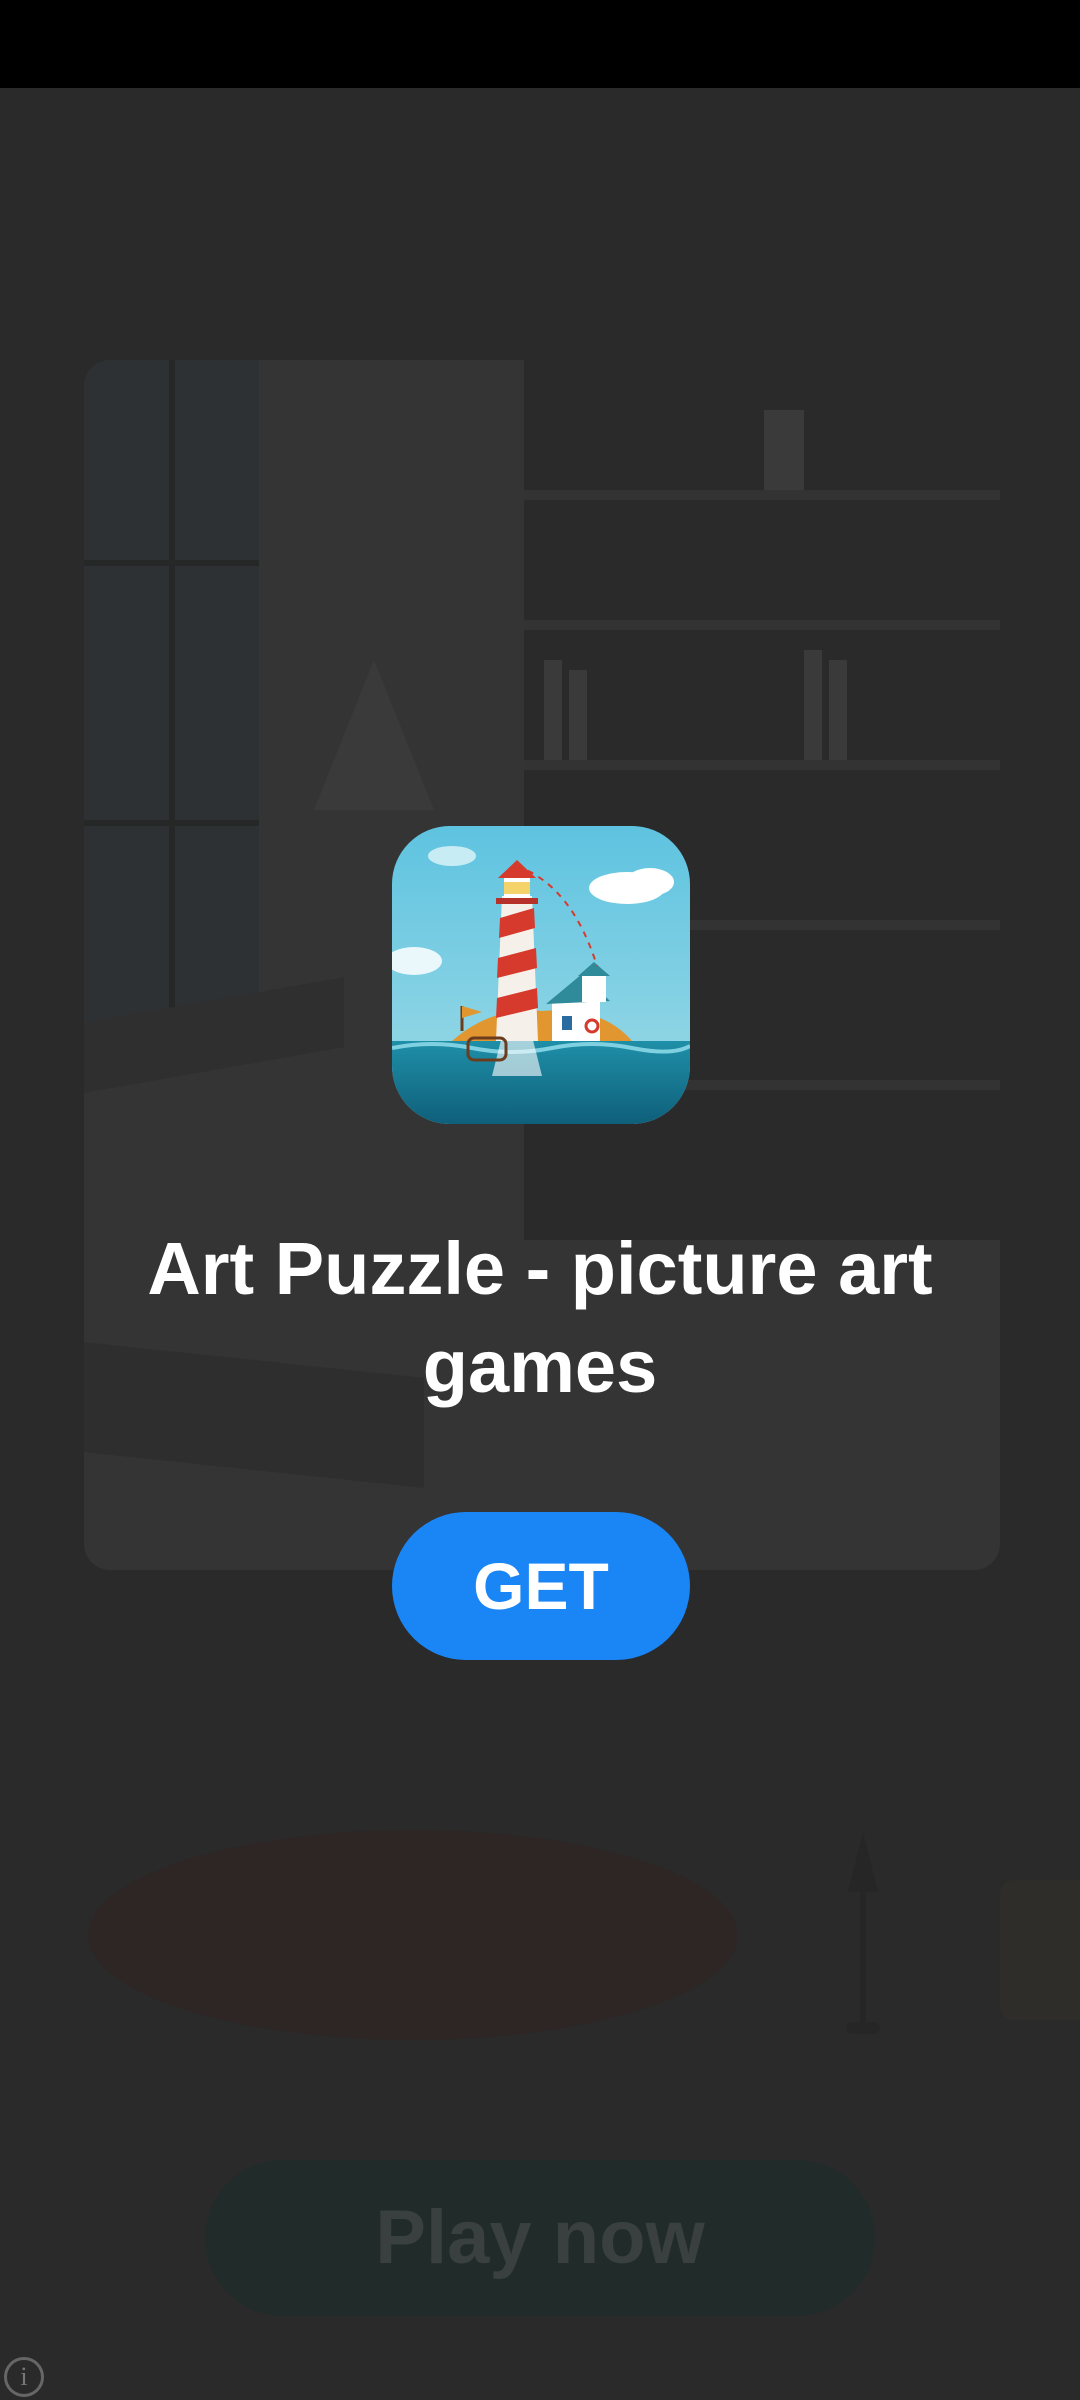 The height and width of the screenshot is (2400, 1080). What do you see at coordinates (540, 1317) in the screenshot?
I see `app-title: Art Puzzle - picture art games` at bounding box center [540, 1317].